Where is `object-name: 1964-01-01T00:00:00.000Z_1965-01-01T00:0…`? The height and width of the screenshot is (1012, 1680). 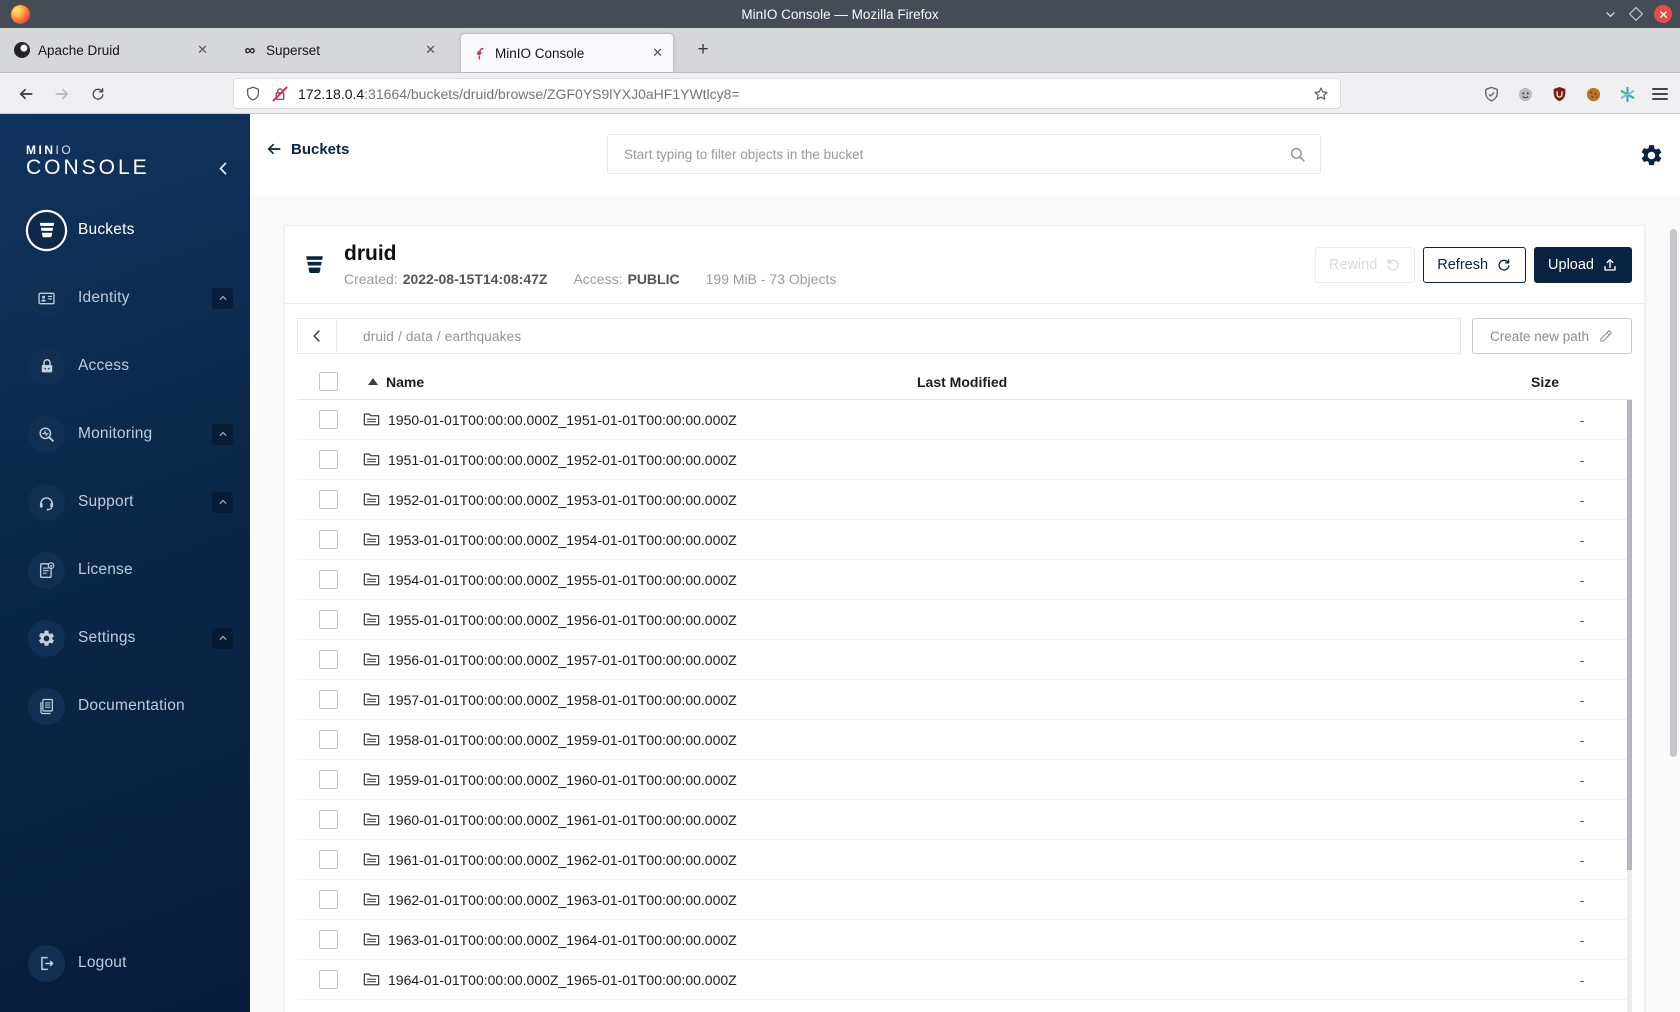
object-name: 1964-01-01T00:00:00.000Z_1965-01-01T00:0… is located at coordinates (562, 980).